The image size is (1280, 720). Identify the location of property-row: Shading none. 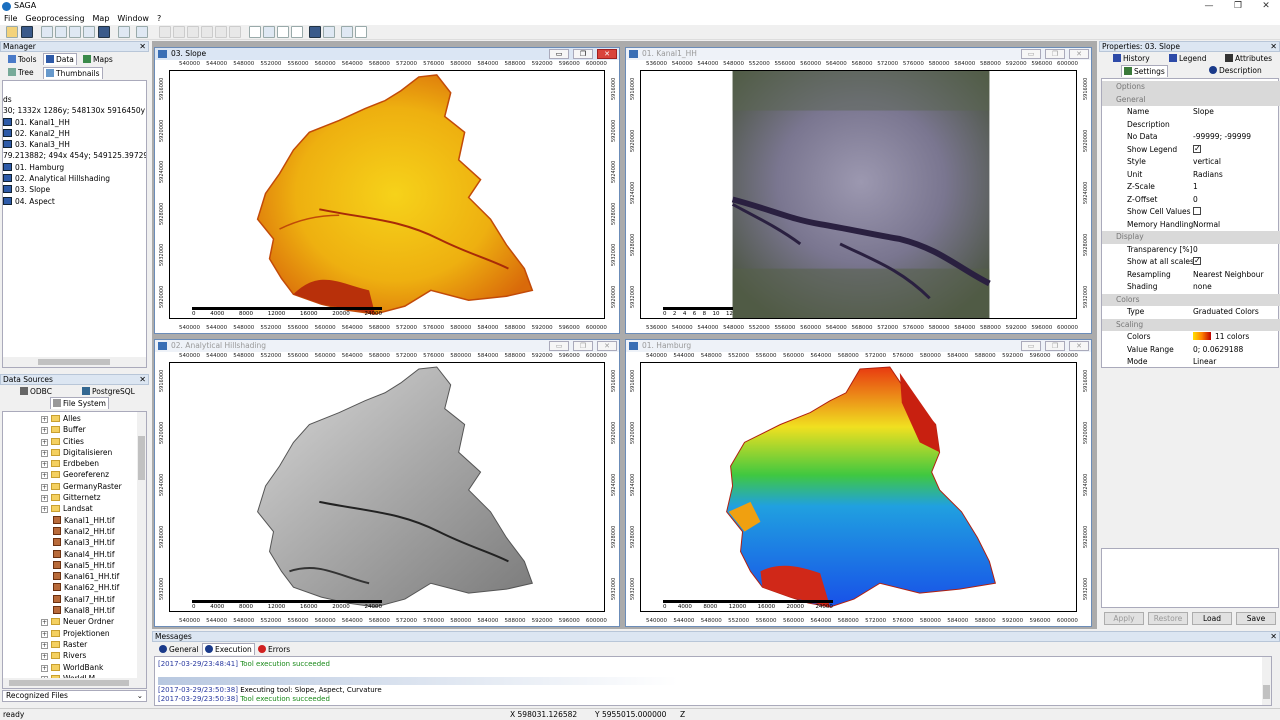
(1191, 287).